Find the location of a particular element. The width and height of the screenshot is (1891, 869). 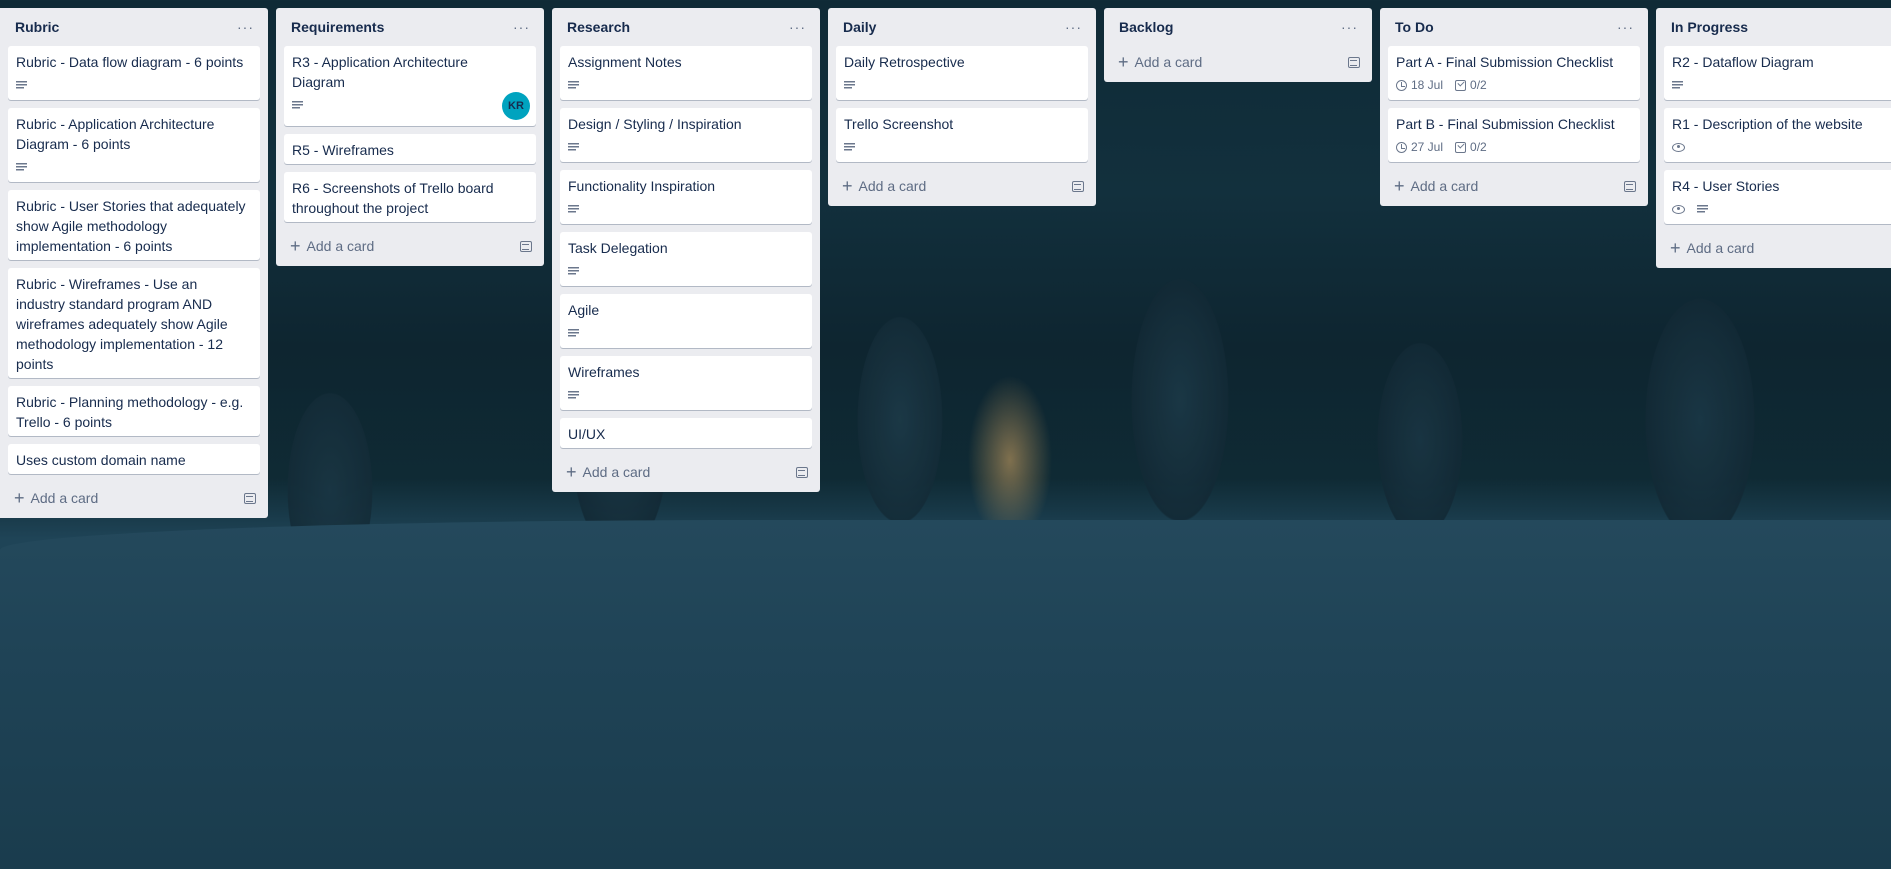

card: Daily Retrospective is located at coordinates (962, 73).